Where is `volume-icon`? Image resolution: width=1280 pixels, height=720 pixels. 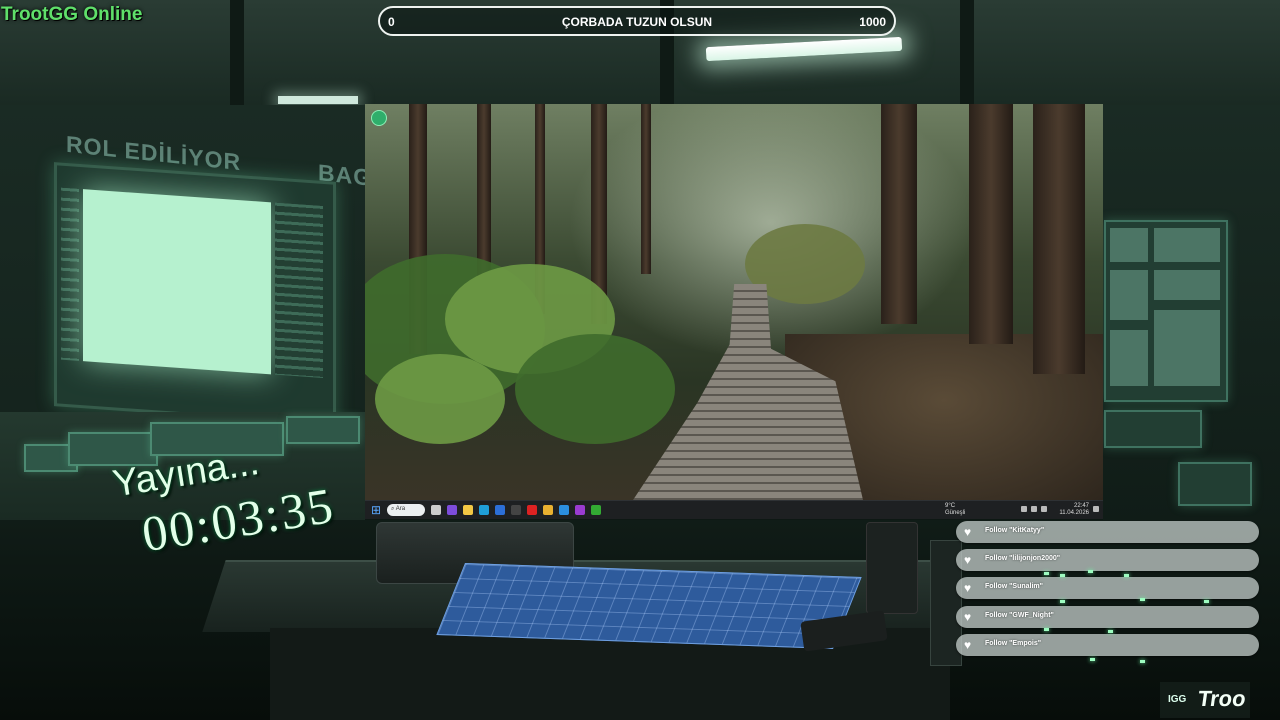 volume-icon is located at coordinates (1034, 509).